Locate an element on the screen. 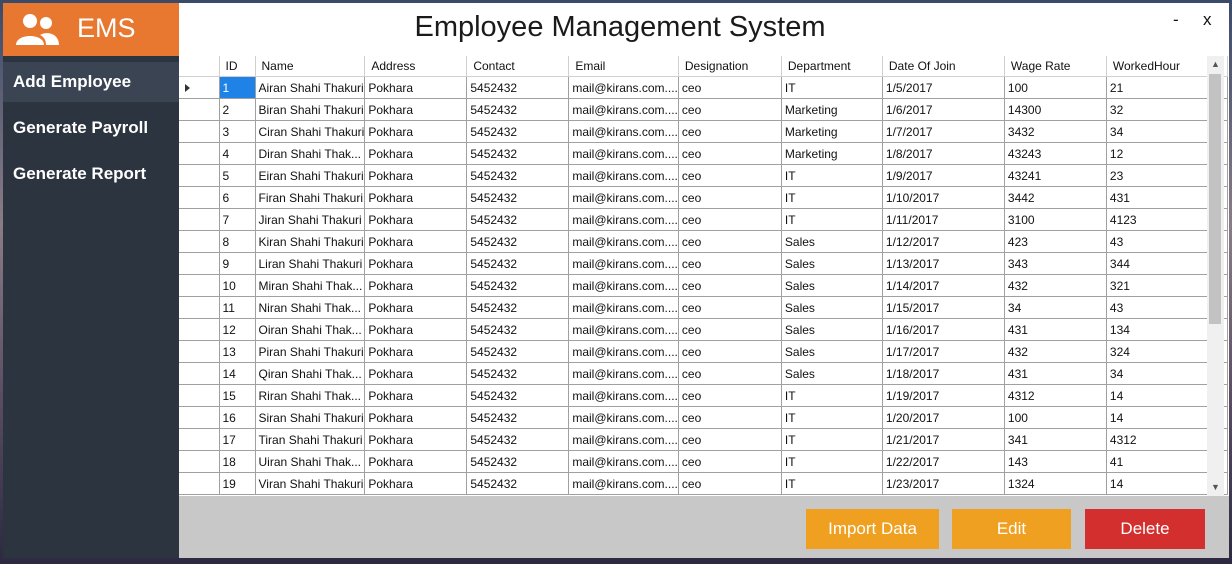 This screenshot has height=564, width=1232. sidebar-item-generate-payroll: Generate Payroll is located at coordinates (91, 128).